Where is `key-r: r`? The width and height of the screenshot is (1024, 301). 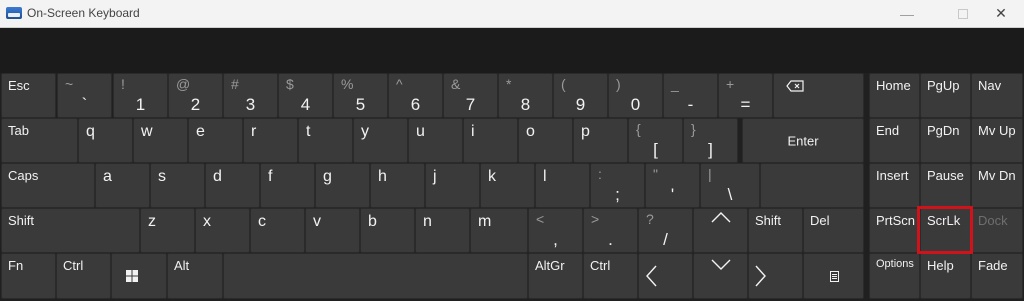
key-r: r is located at coordinates (270, 140).